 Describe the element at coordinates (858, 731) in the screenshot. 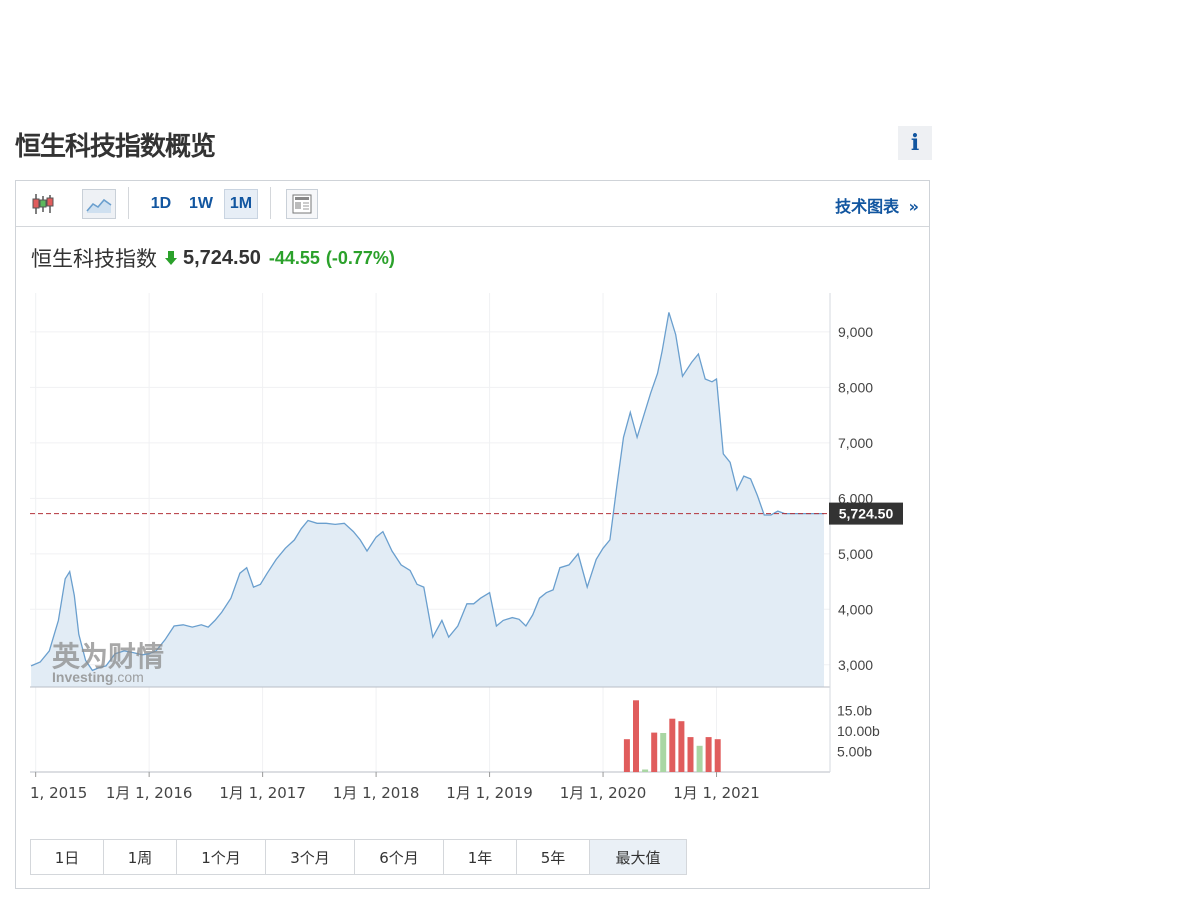

I see `volume-tick-label: 10.00b` at that location.